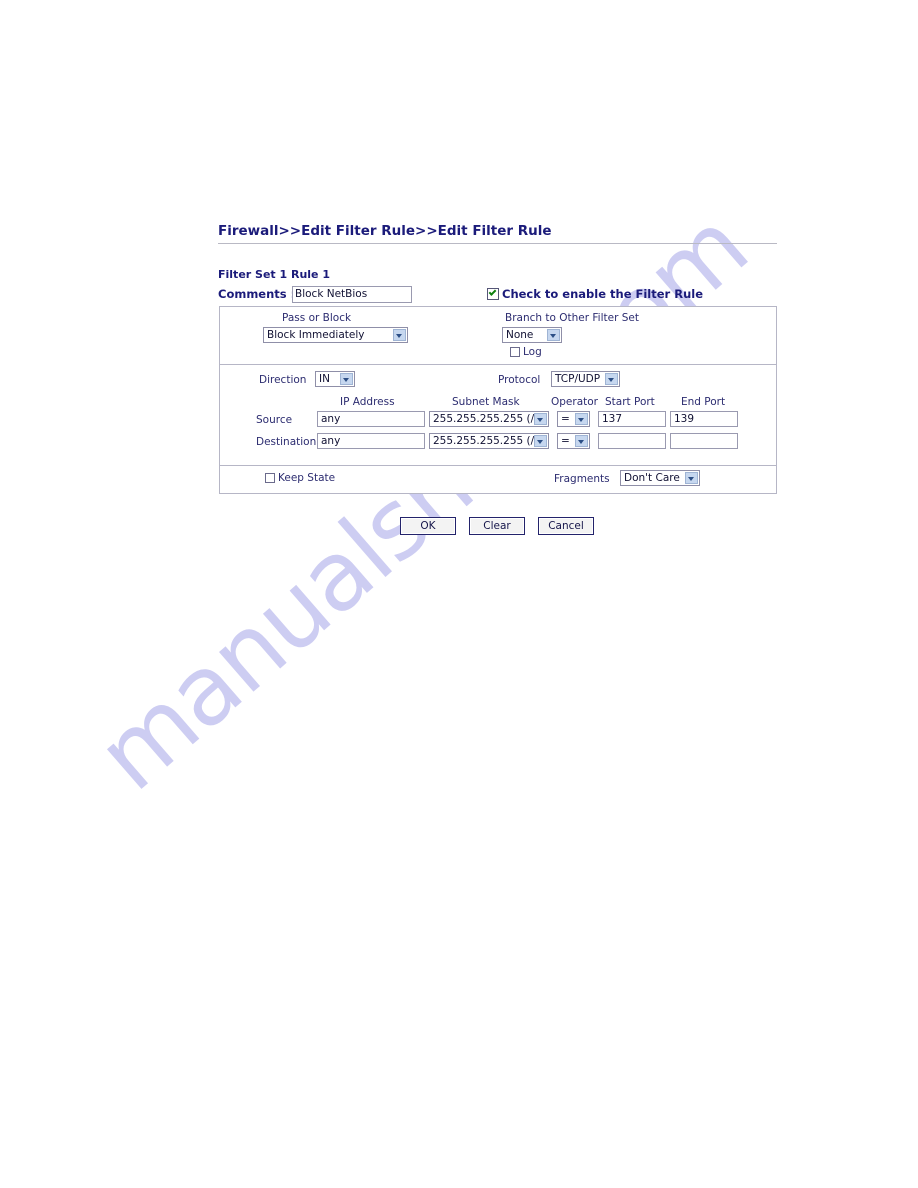 This screenshot has width=918, height=1188. Describe the element at coordinates (585, 379) in the screenshot. I see `protocol-select: TCP/UDP` at that location.